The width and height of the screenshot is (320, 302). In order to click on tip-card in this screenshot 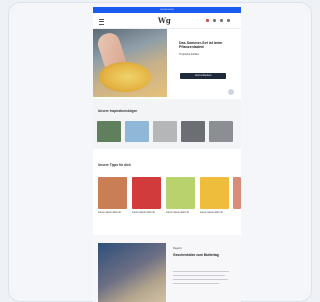, I will do `click(237, 193)`.